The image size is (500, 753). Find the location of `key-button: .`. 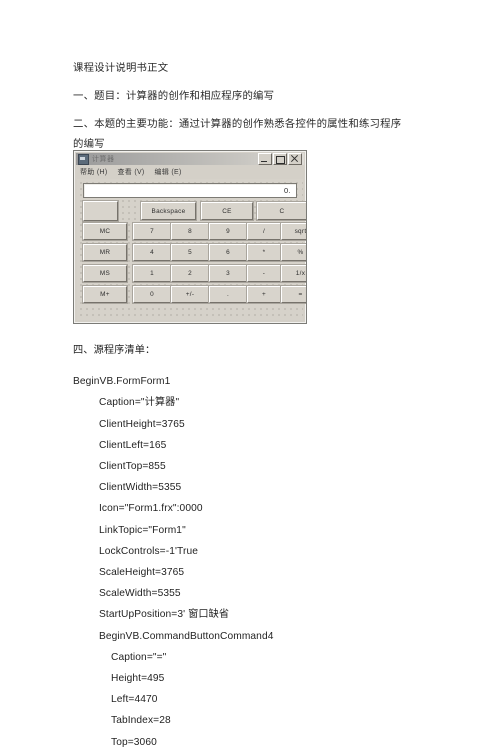

key-button: . is located at coordinates (228, 294).